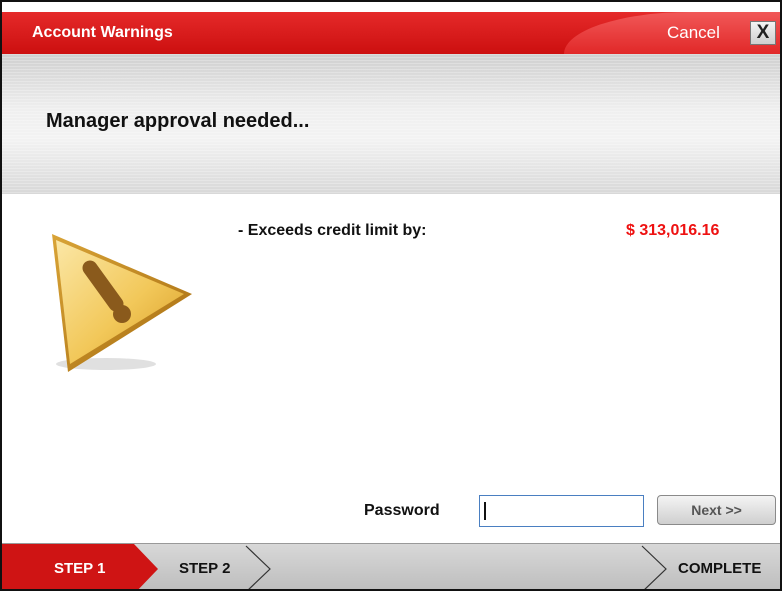 The height and width of the screenshot is (591, 782). What do you see at coordinates (334, 566) in the screenshot?
I see `step-arrows-graphic` at bounding box center [334, 566].